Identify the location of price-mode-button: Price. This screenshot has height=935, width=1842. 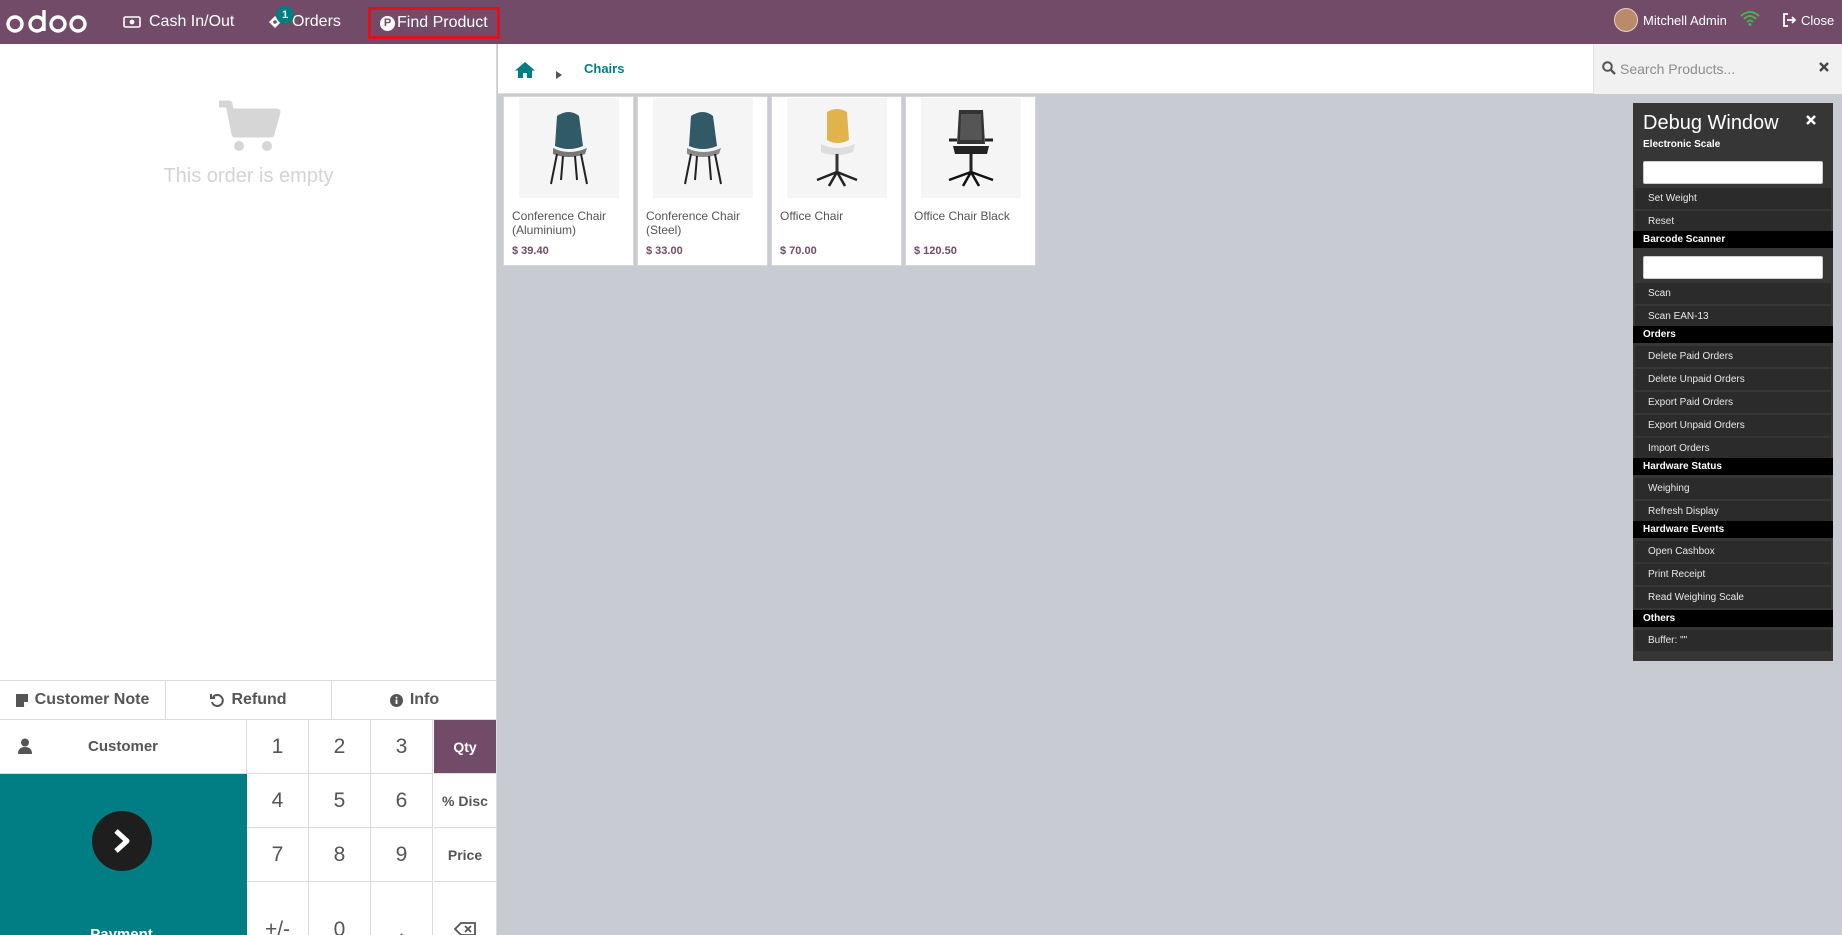
(465, 855).